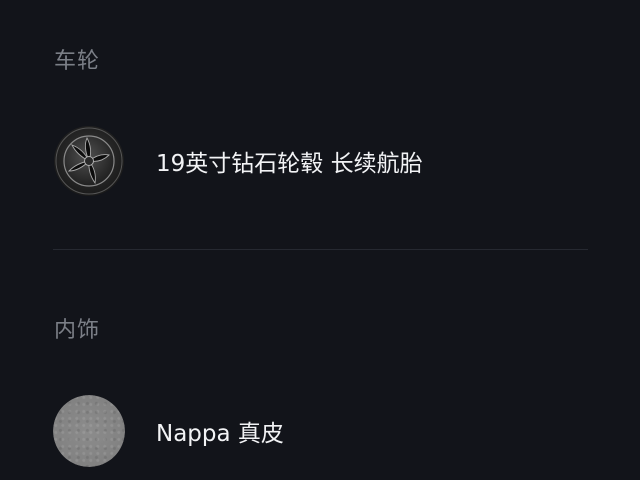  What do you see at coordinates (89, 431) in the screenshot?
I see `leather-swatch-icon` at bounding box center [89, 431].